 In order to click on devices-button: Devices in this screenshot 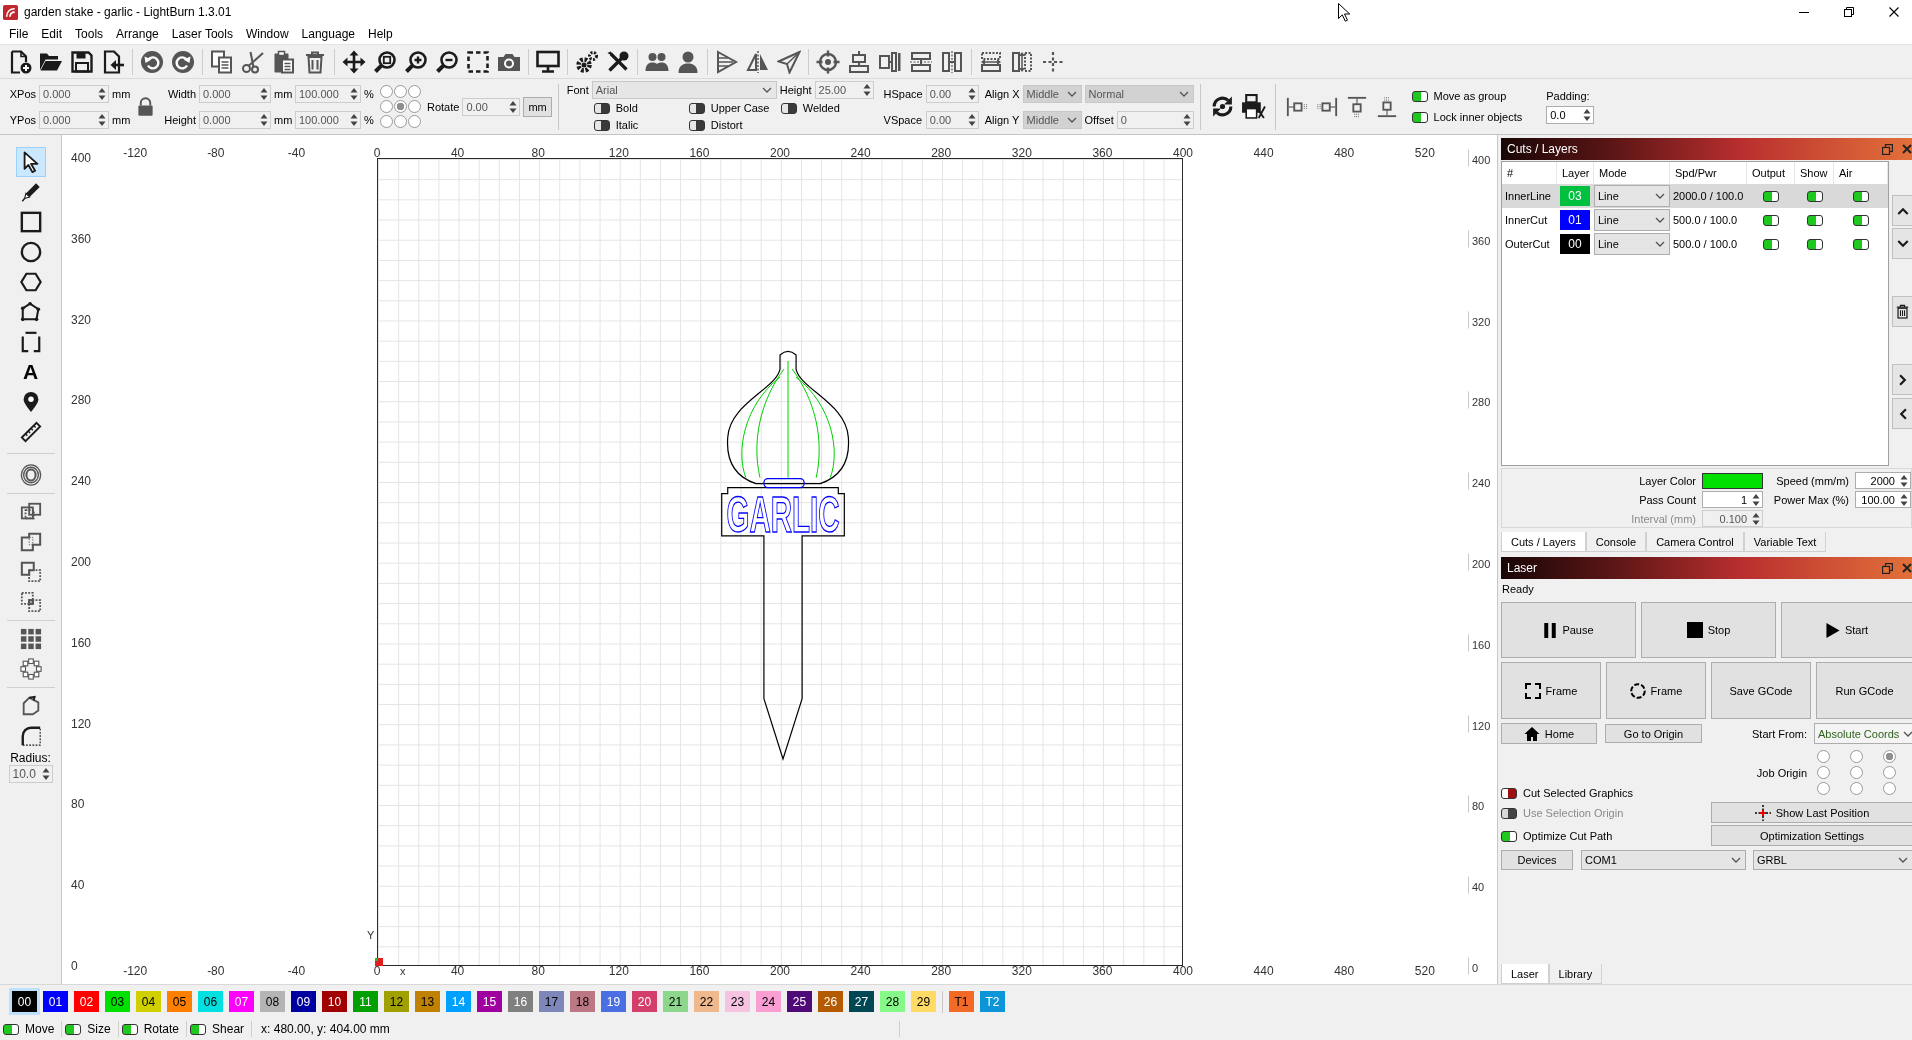, I will do `click(1537, 859)`.